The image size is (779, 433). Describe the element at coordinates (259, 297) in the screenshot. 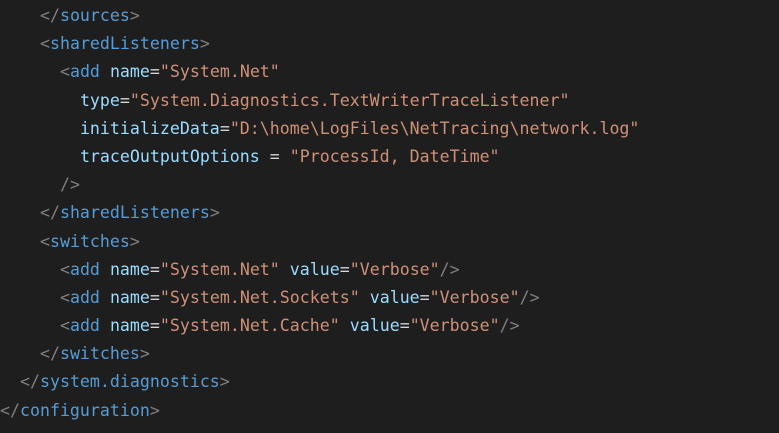

I see `string-value-token: "System.Net.Sockets"` at that location.